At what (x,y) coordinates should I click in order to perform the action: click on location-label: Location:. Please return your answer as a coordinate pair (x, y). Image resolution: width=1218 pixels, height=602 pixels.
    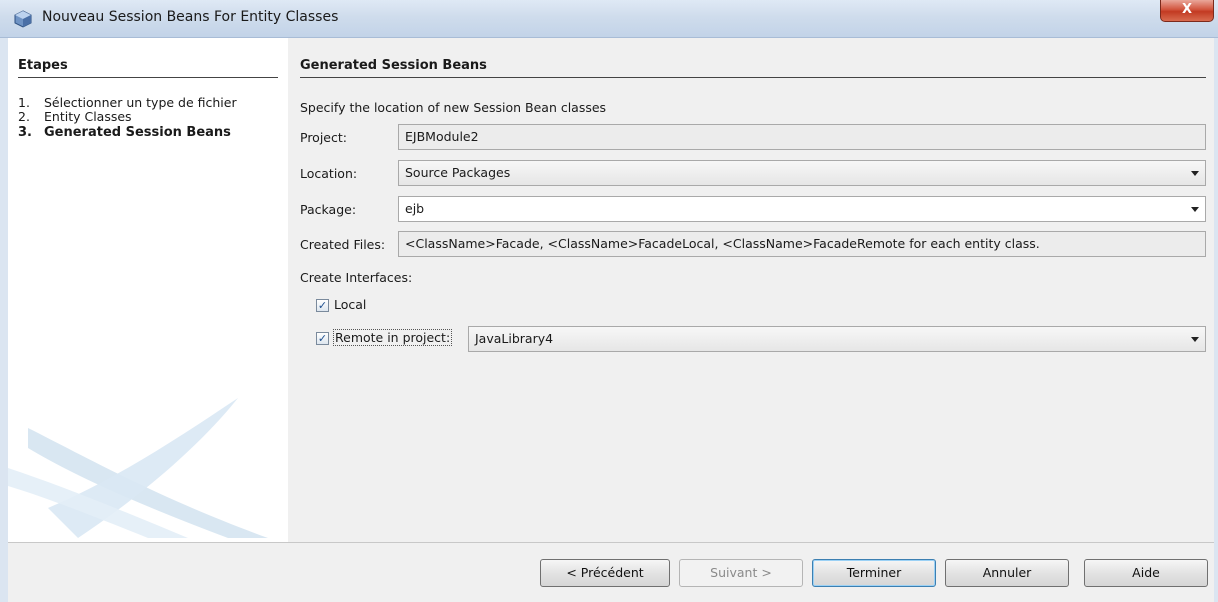
    Looking at the image, I should click on (329, 173).